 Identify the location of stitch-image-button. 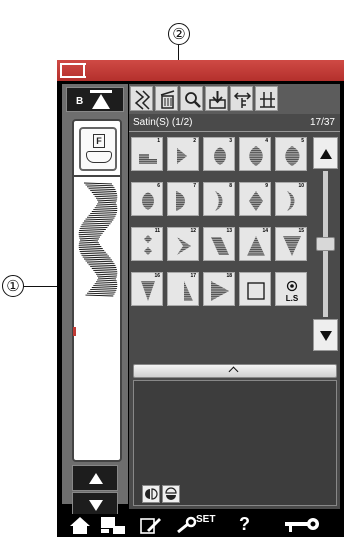
(141, 98).